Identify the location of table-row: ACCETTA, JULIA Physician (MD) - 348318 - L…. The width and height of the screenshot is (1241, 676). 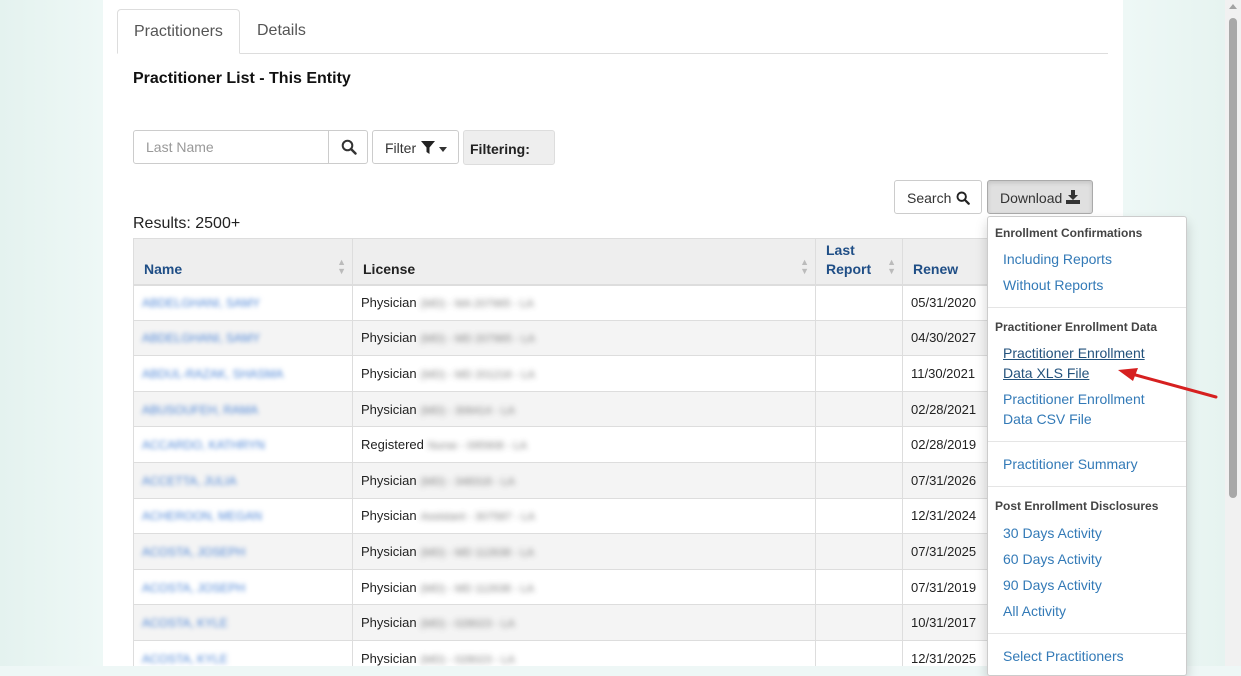
(563, 480).